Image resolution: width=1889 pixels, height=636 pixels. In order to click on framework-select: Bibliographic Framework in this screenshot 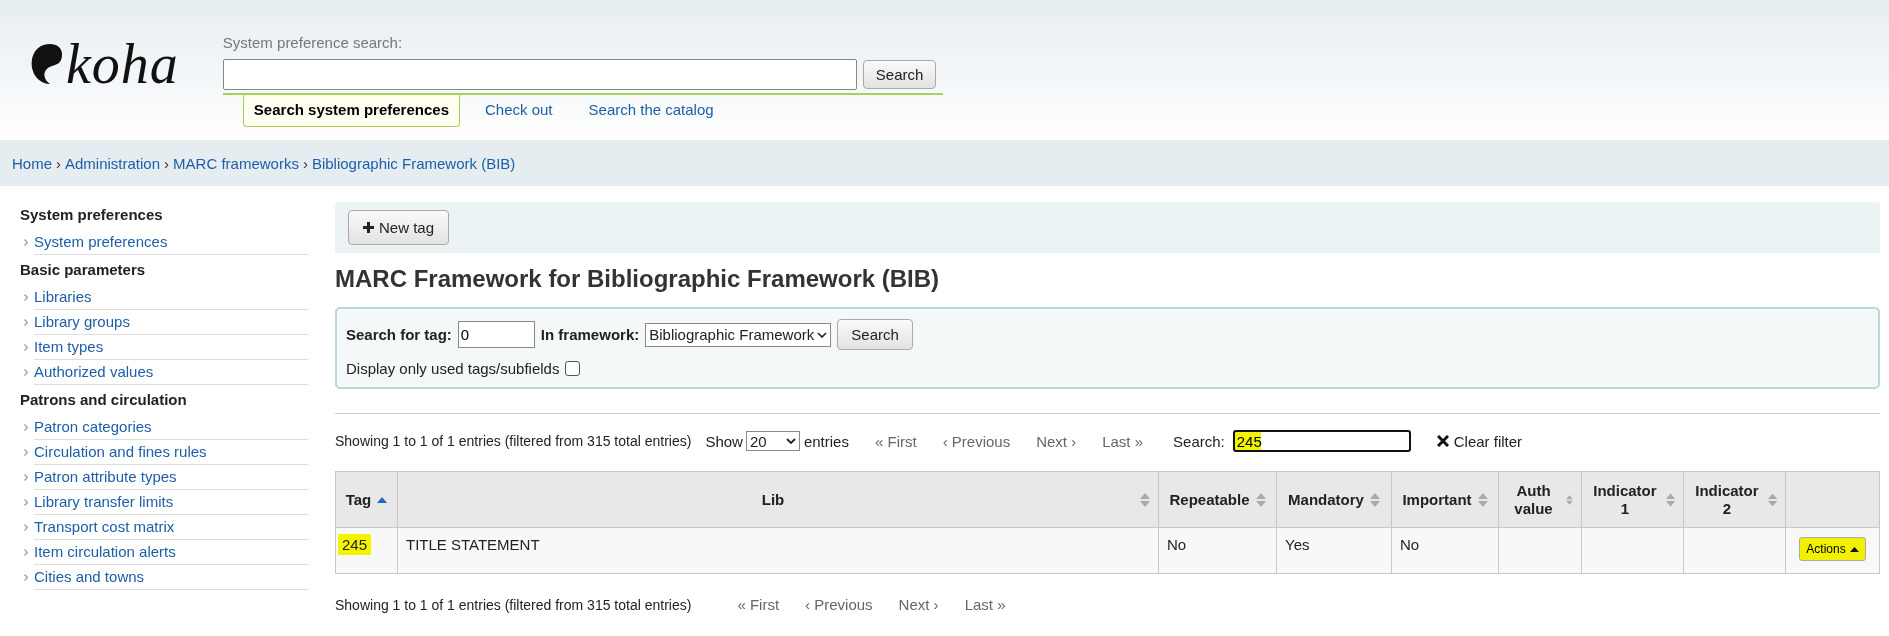, I will do `click(738, 334)`.